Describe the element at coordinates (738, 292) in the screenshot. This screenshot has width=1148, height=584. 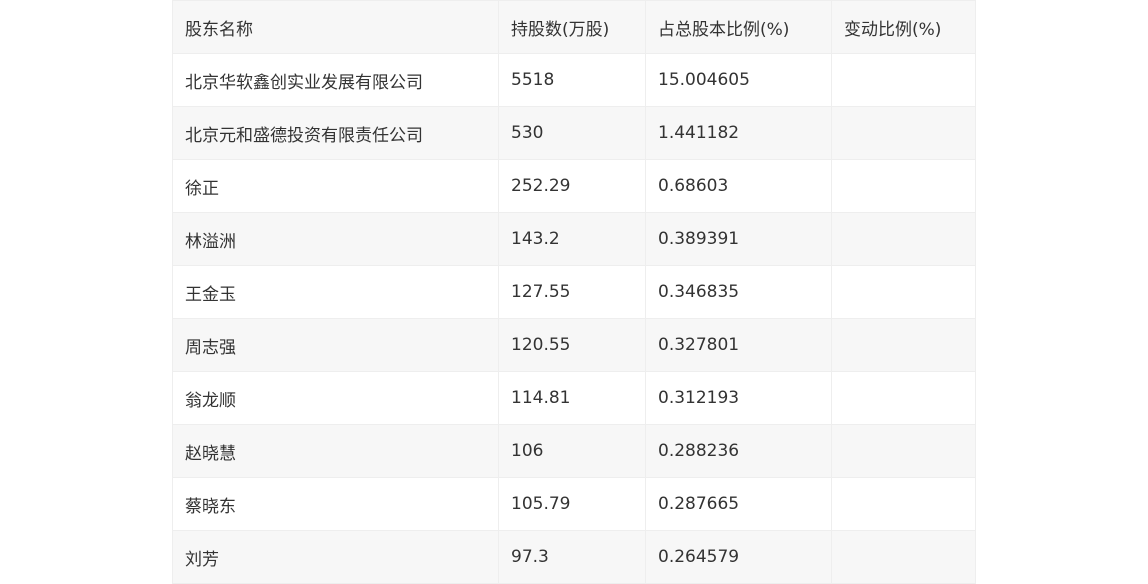
I see `cell-share-ratio: 0.346835` at that location.